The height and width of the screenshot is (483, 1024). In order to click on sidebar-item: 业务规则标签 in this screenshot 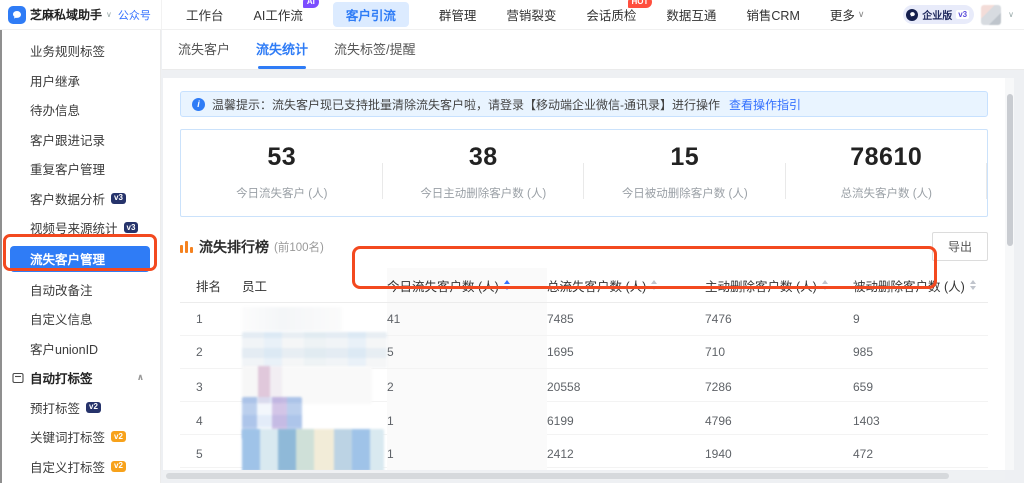, I will do `click(80, 51)`.